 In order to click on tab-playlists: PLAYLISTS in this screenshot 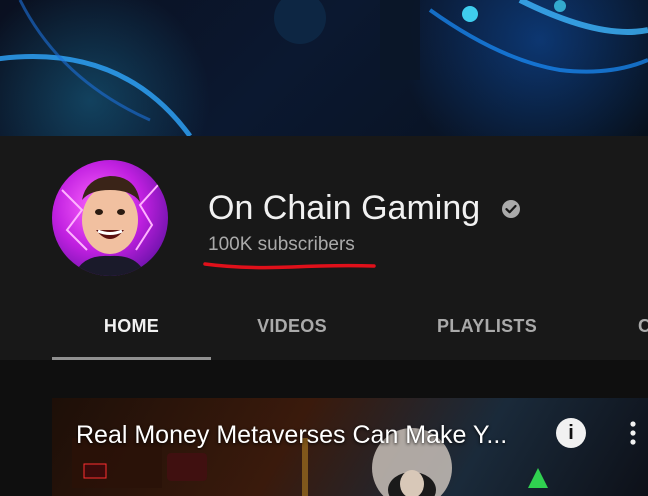, I will do `click(487, 333)`.